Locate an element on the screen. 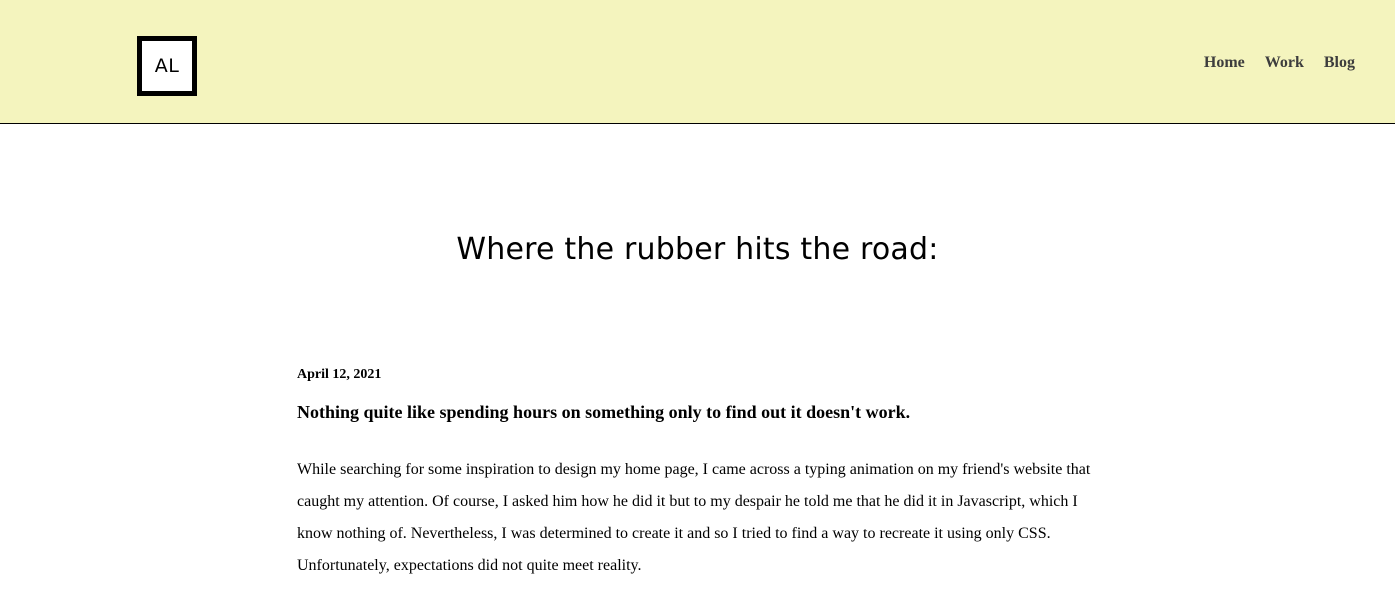 The width and height of the screenshot is (1395, 599). logo: AL is located at coordinates (167, 66).